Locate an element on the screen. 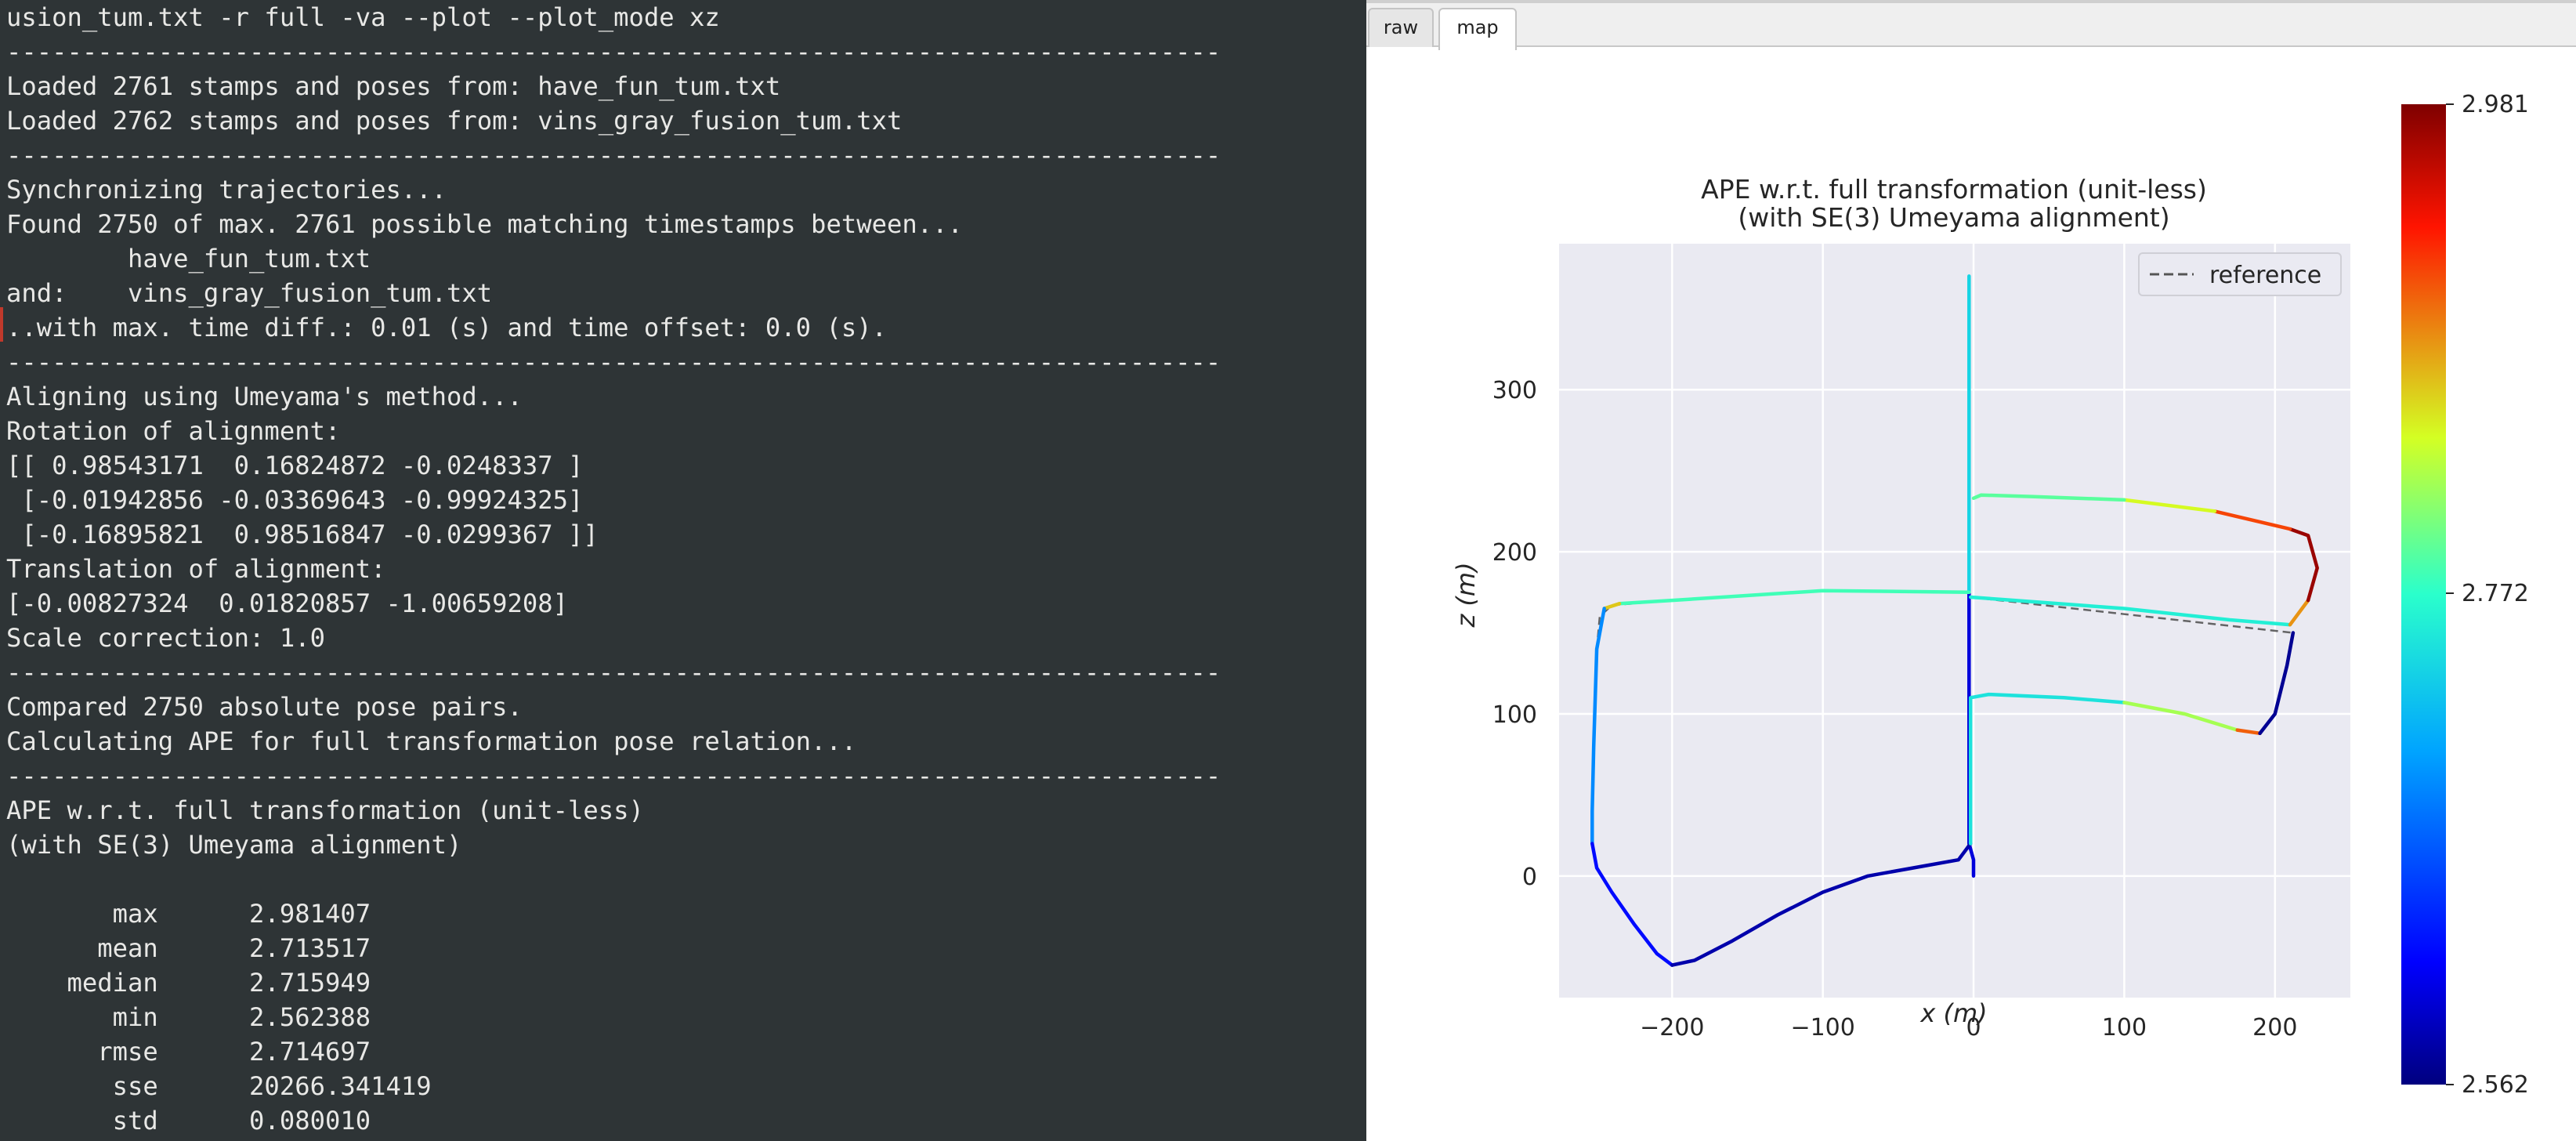 Image resolution: width=2576 pixels, height=1141 pixels. terminal-line: Compared 2750 absolute pose pairs. is located at coordinates (265, 707).